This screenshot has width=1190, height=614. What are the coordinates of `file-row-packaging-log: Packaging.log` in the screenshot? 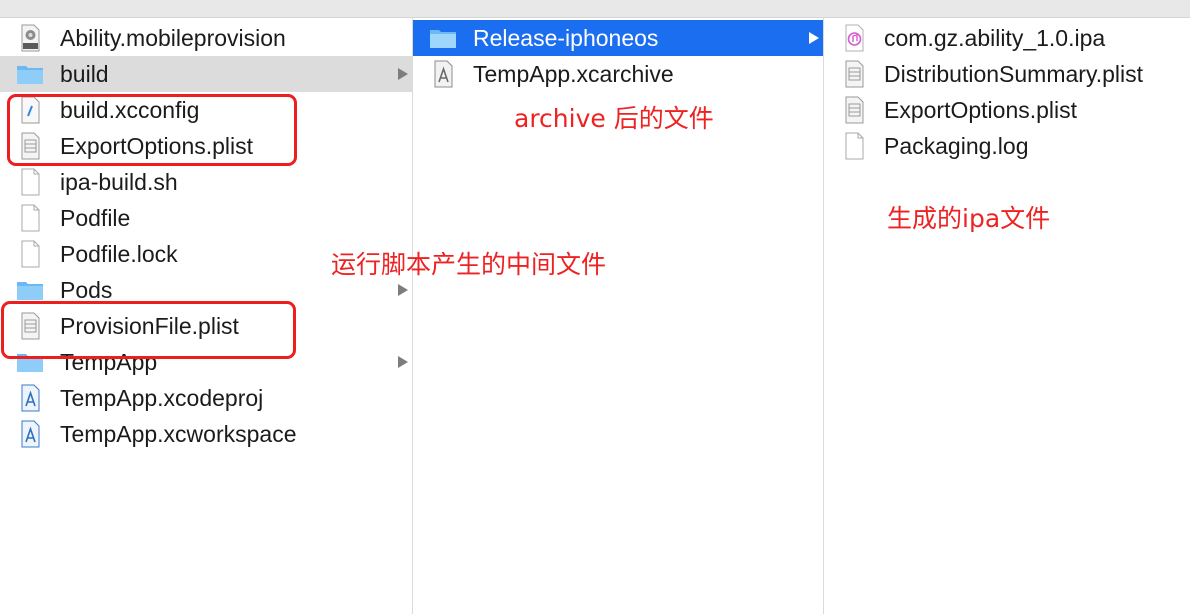 It's located at (1007, 146).